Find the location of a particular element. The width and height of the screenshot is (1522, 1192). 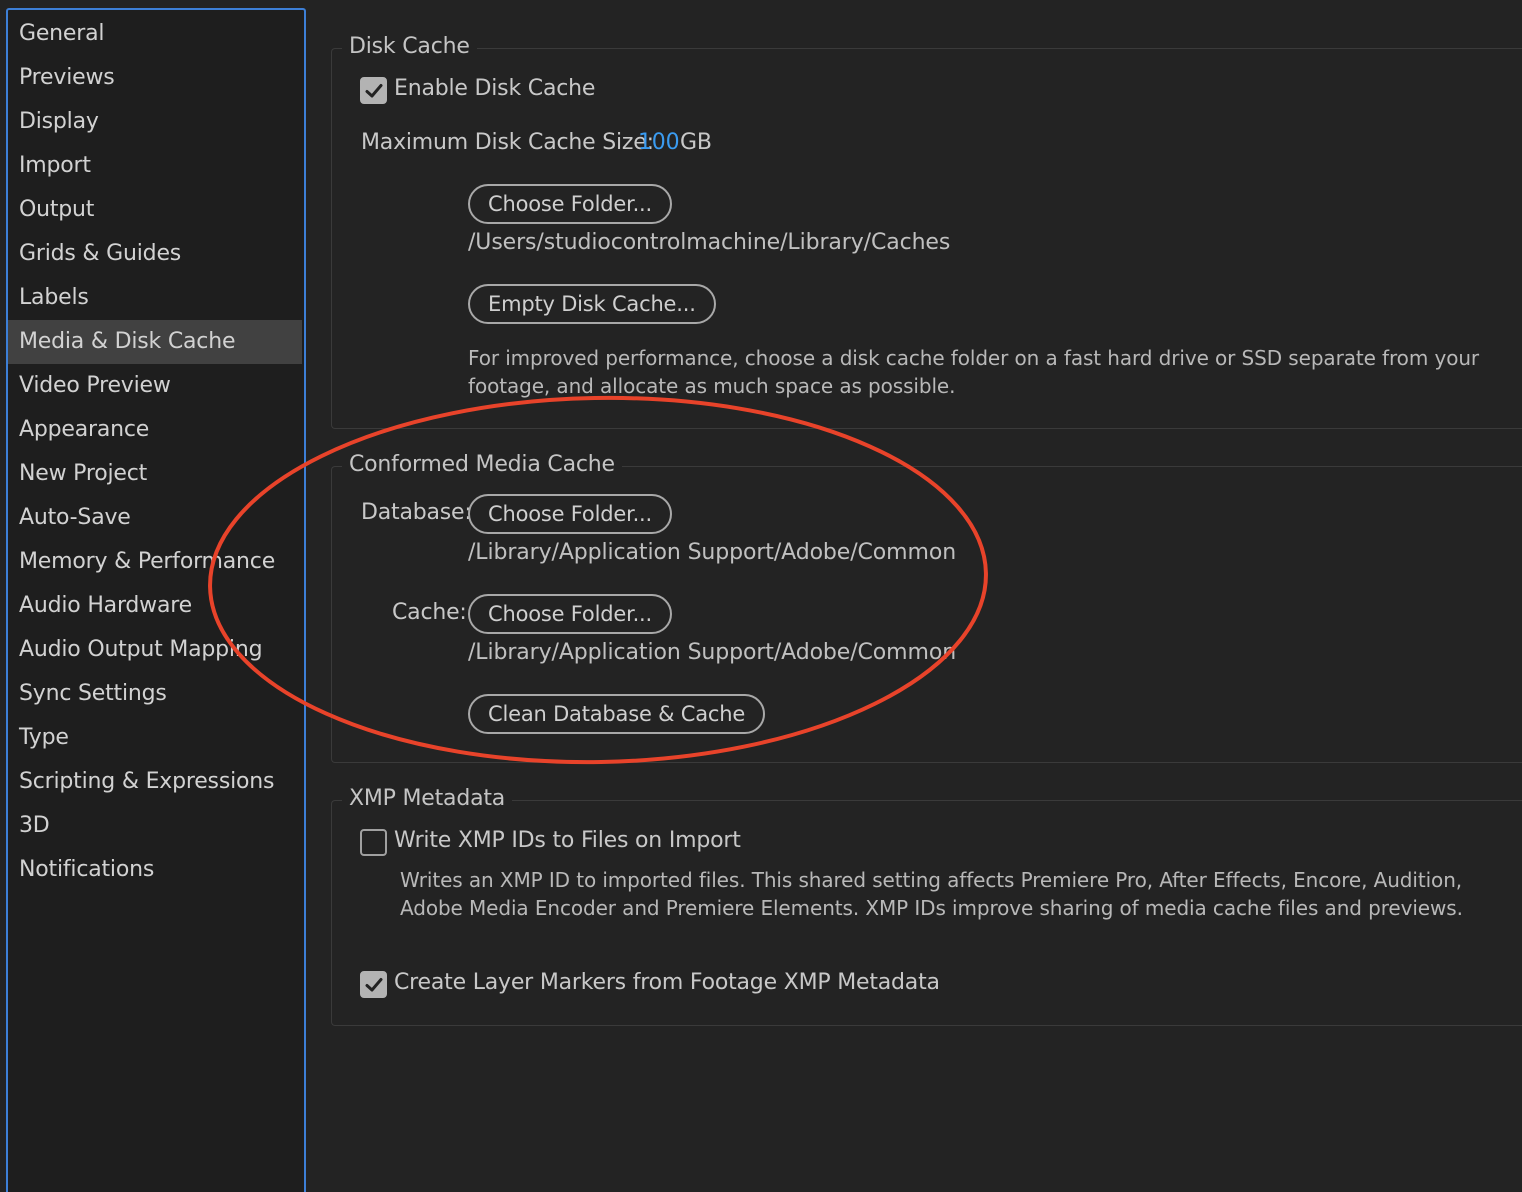

sidebar-item-new-project: New Project is located at coordinates (156, 474).